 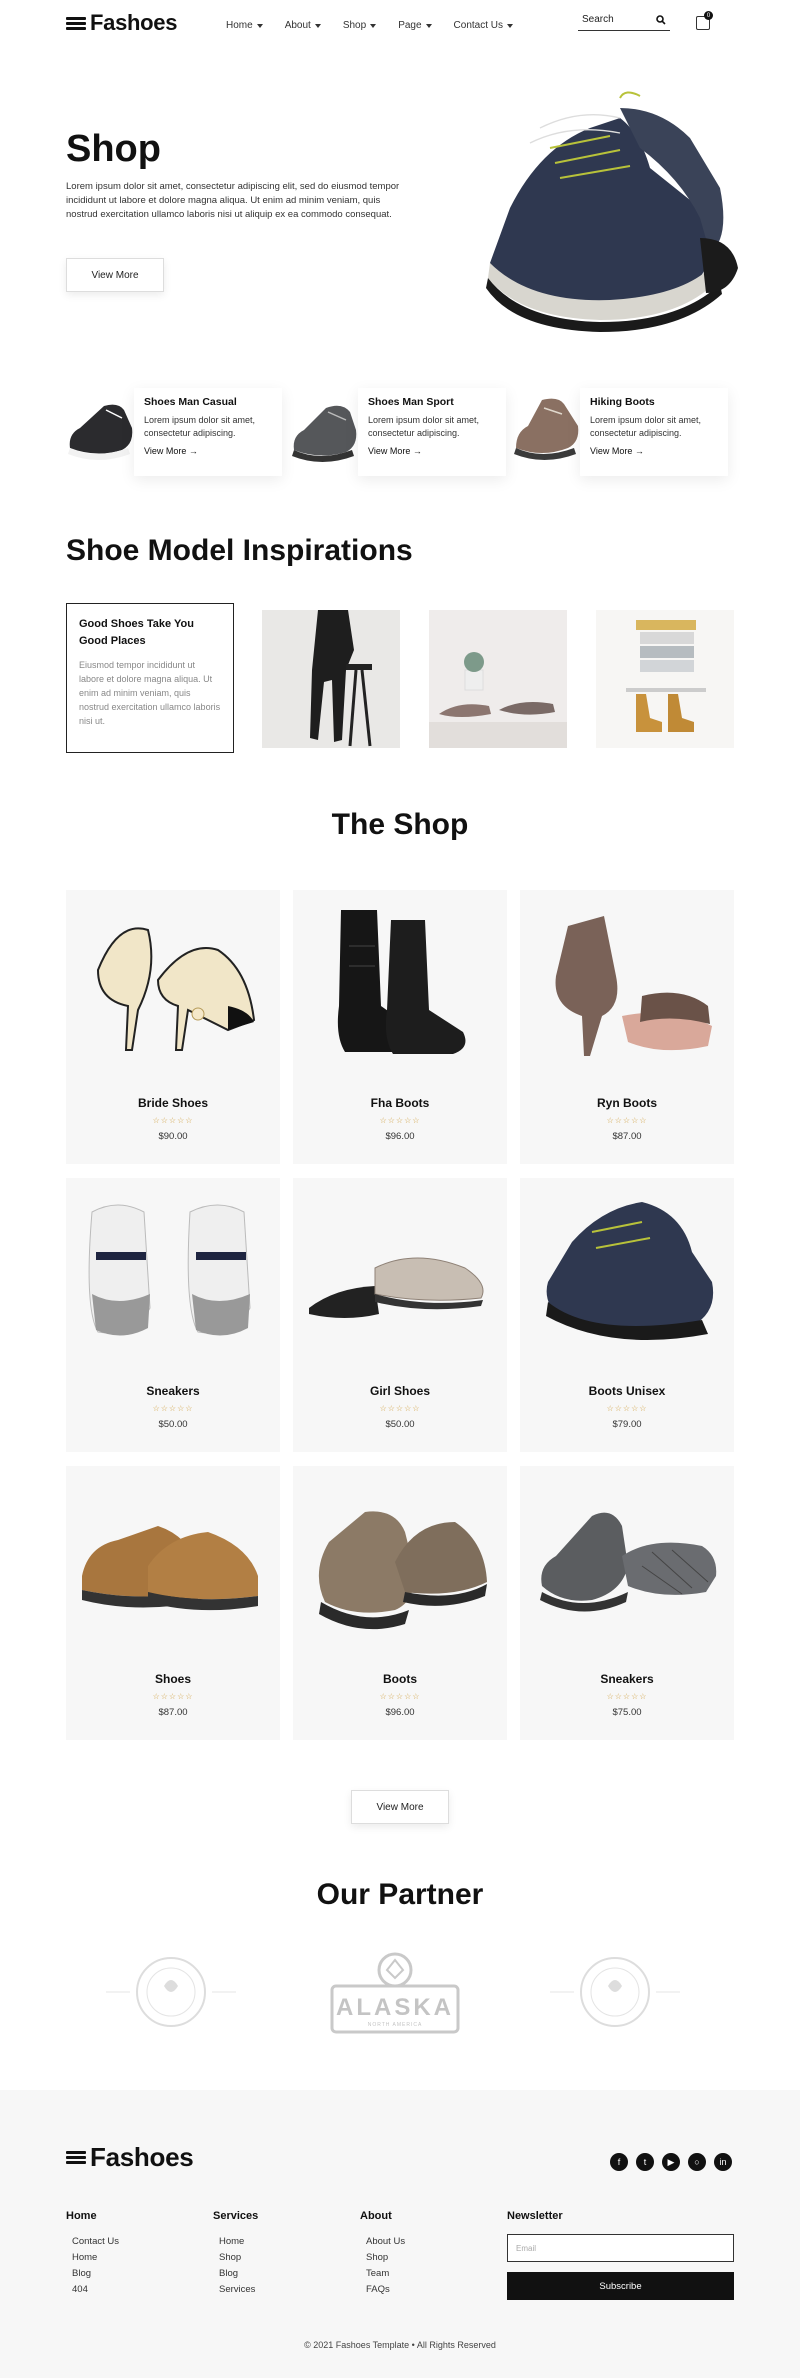 I want to click on logo-mark-icon, so click(x=76, y=23).